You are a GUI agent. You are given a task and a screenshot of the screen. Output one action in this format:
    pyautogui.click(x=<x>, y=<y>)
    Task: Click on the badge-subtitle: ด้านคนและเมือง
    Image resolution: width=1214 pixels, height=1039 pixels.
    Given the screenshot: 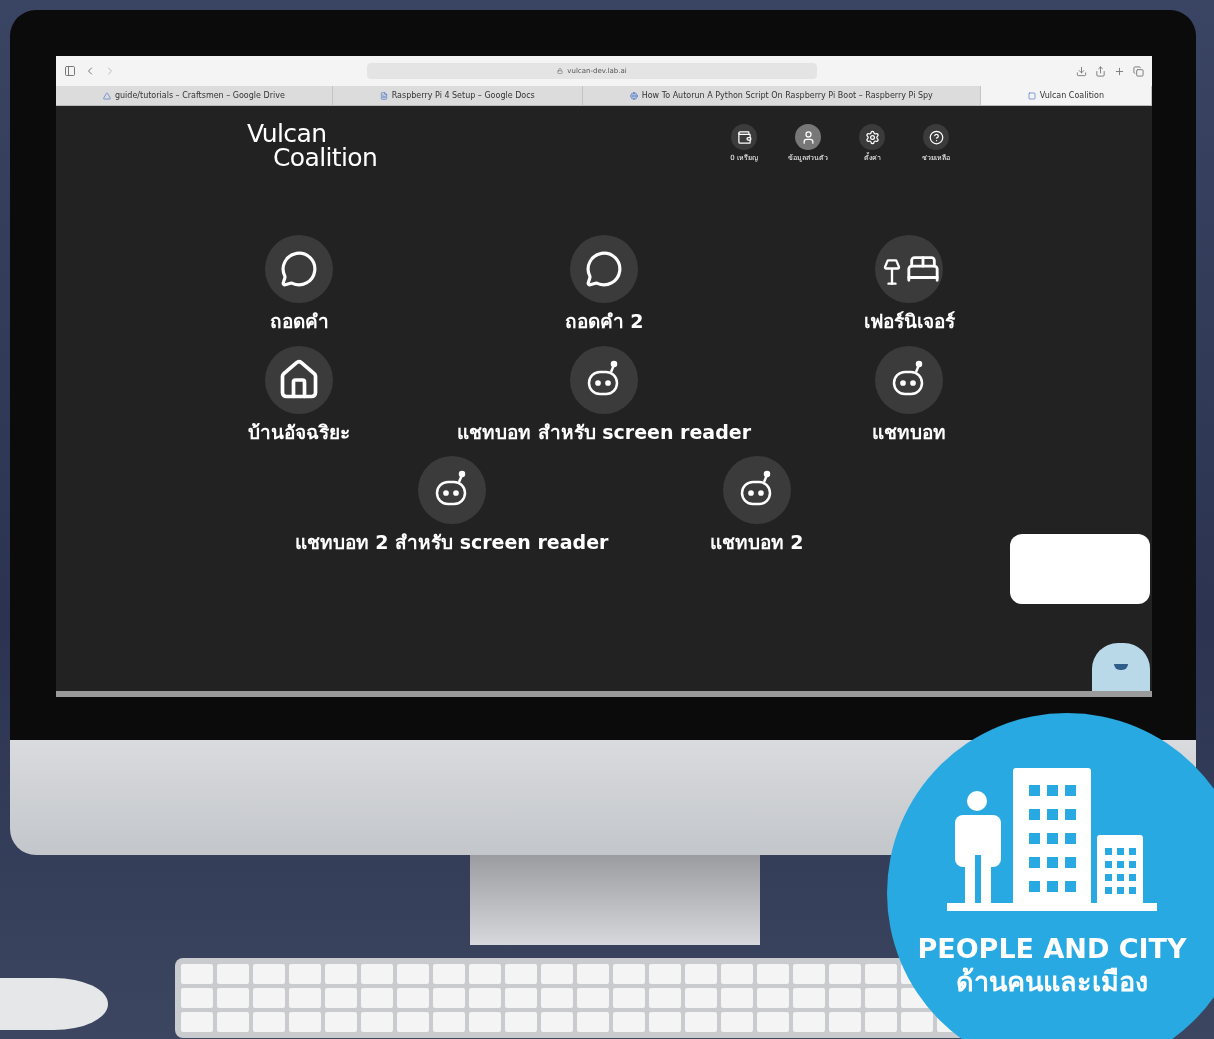 What is the action you would take?
    pyautogui.click(x=1052, y=982)
    